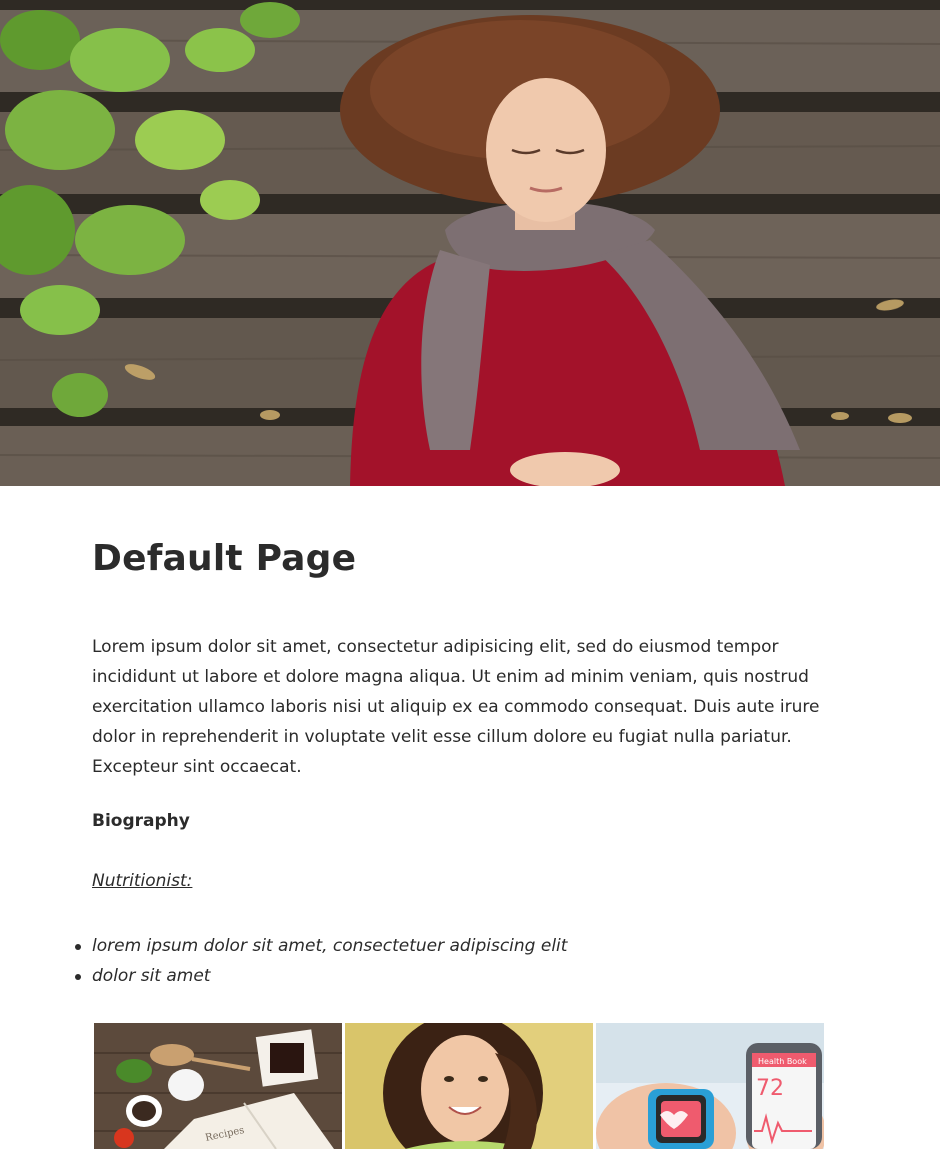  Describe the element at coordinates (224, 558) in the screenshot. I see `page-title: Default Page` at that location.